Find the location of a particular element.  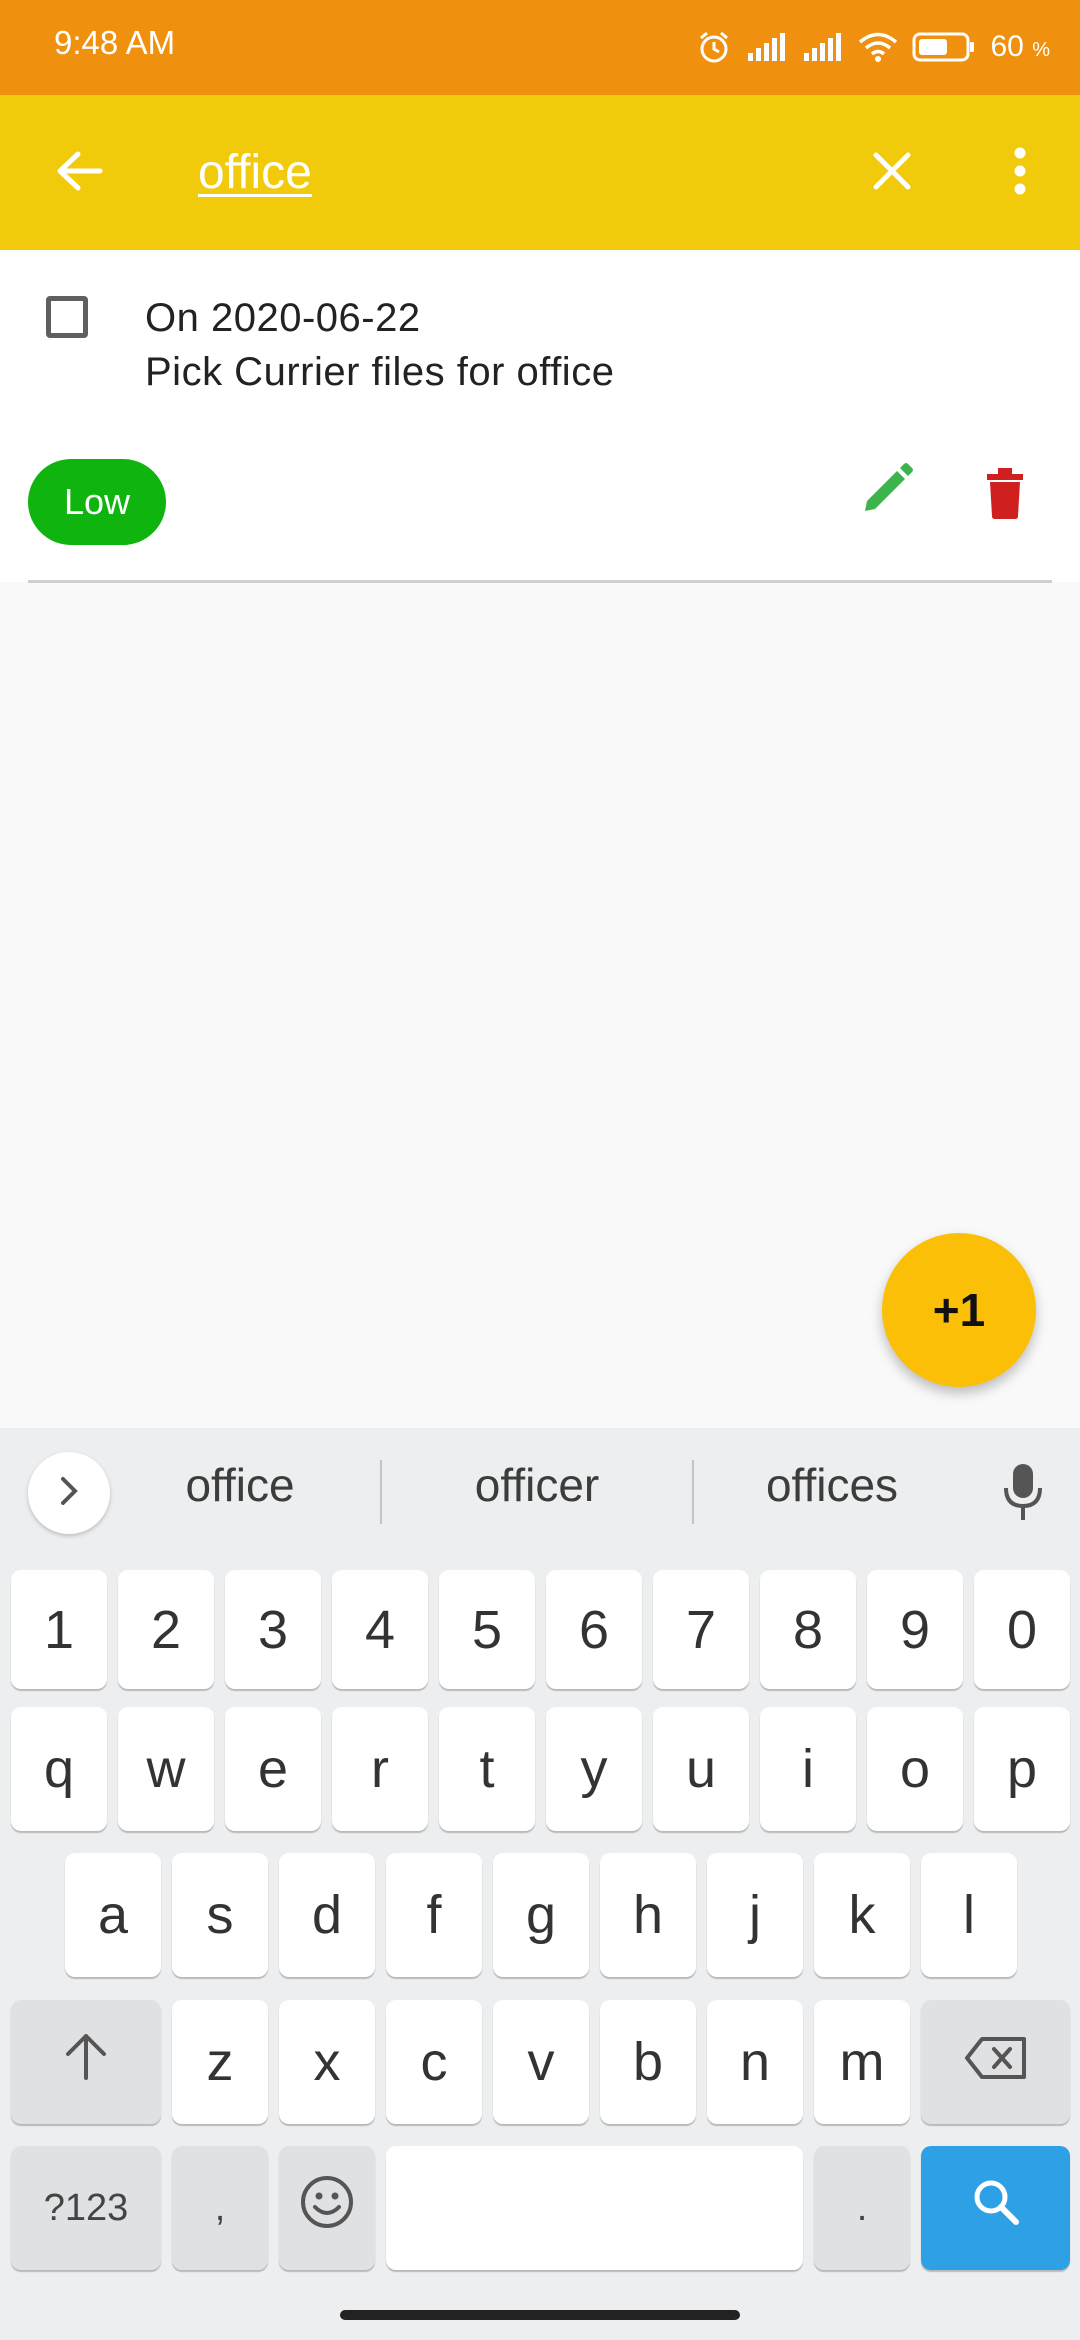

voice-input-button is located at coordinates (1023, 1494).